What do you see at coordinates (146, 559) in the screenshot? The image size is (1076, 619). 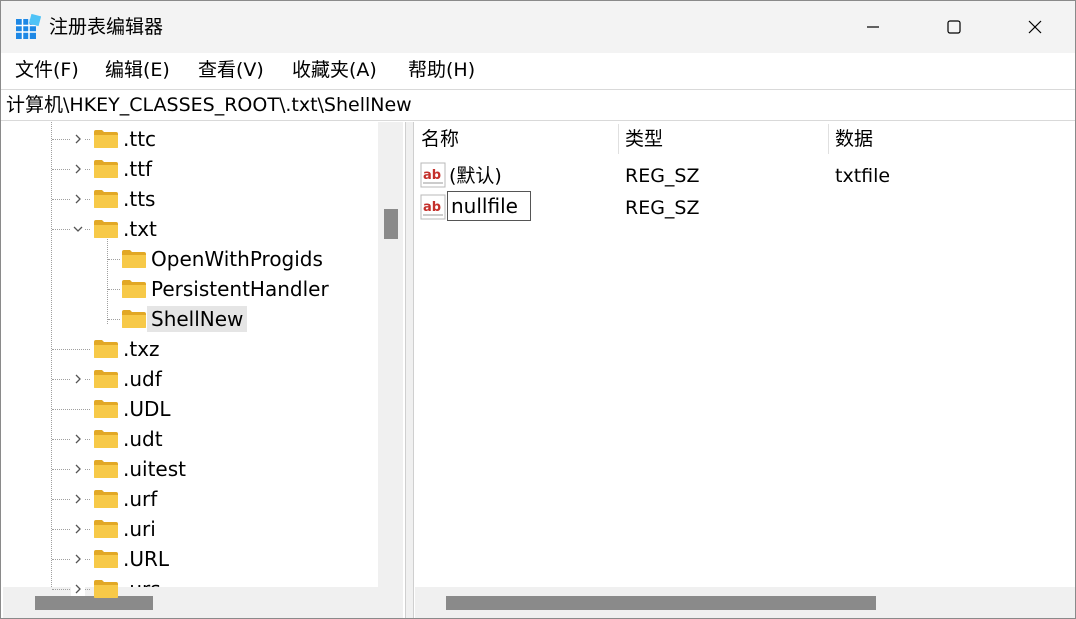 I see `tree-item: .URL` at bounding box center [146, 559].